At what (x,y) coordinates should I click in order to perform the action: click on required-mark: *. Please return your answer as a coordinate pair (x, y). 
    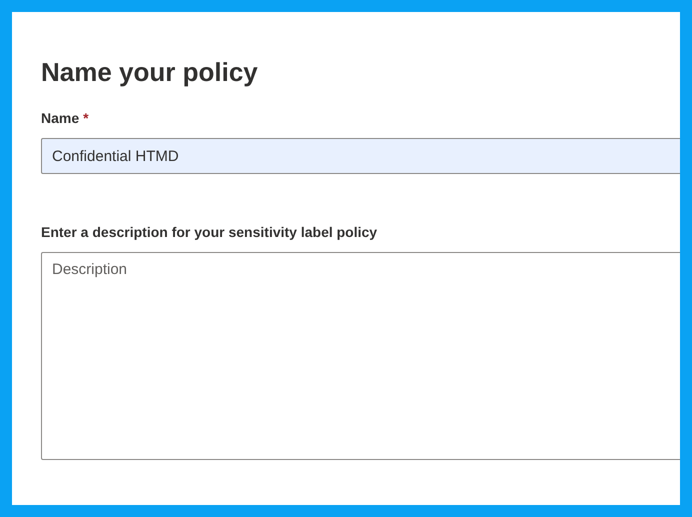
    Looking at the image, I should click on (86, 118).